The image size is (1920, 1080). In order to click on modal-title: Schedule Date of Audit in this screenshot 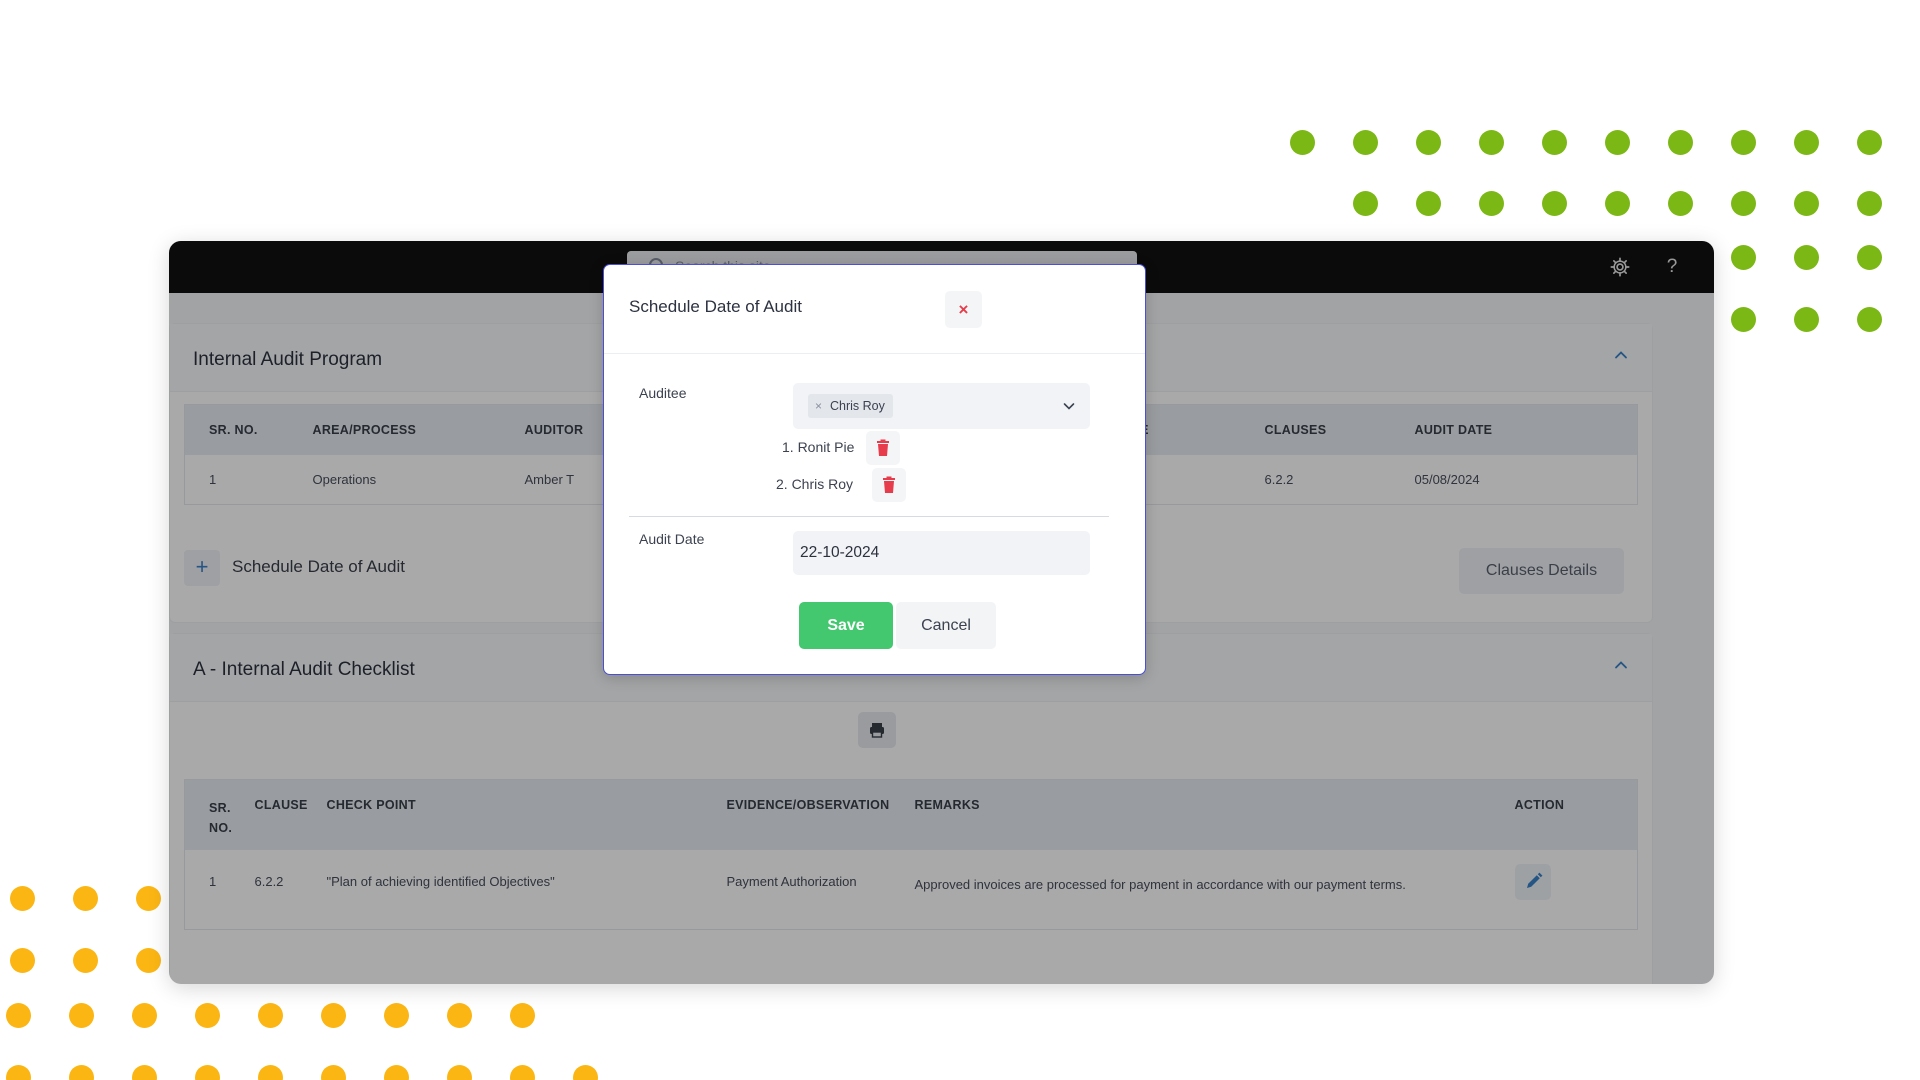, I will do `click(715, 306)`.